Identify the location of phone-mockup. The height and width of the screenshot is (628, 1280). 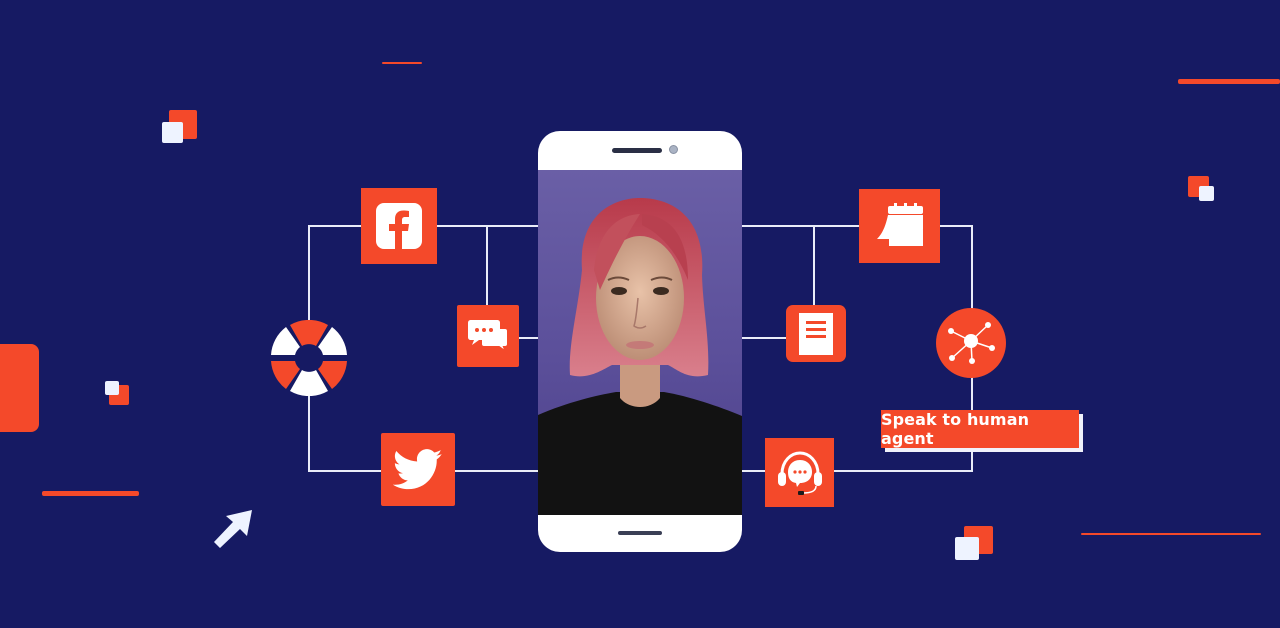
(640, 341).